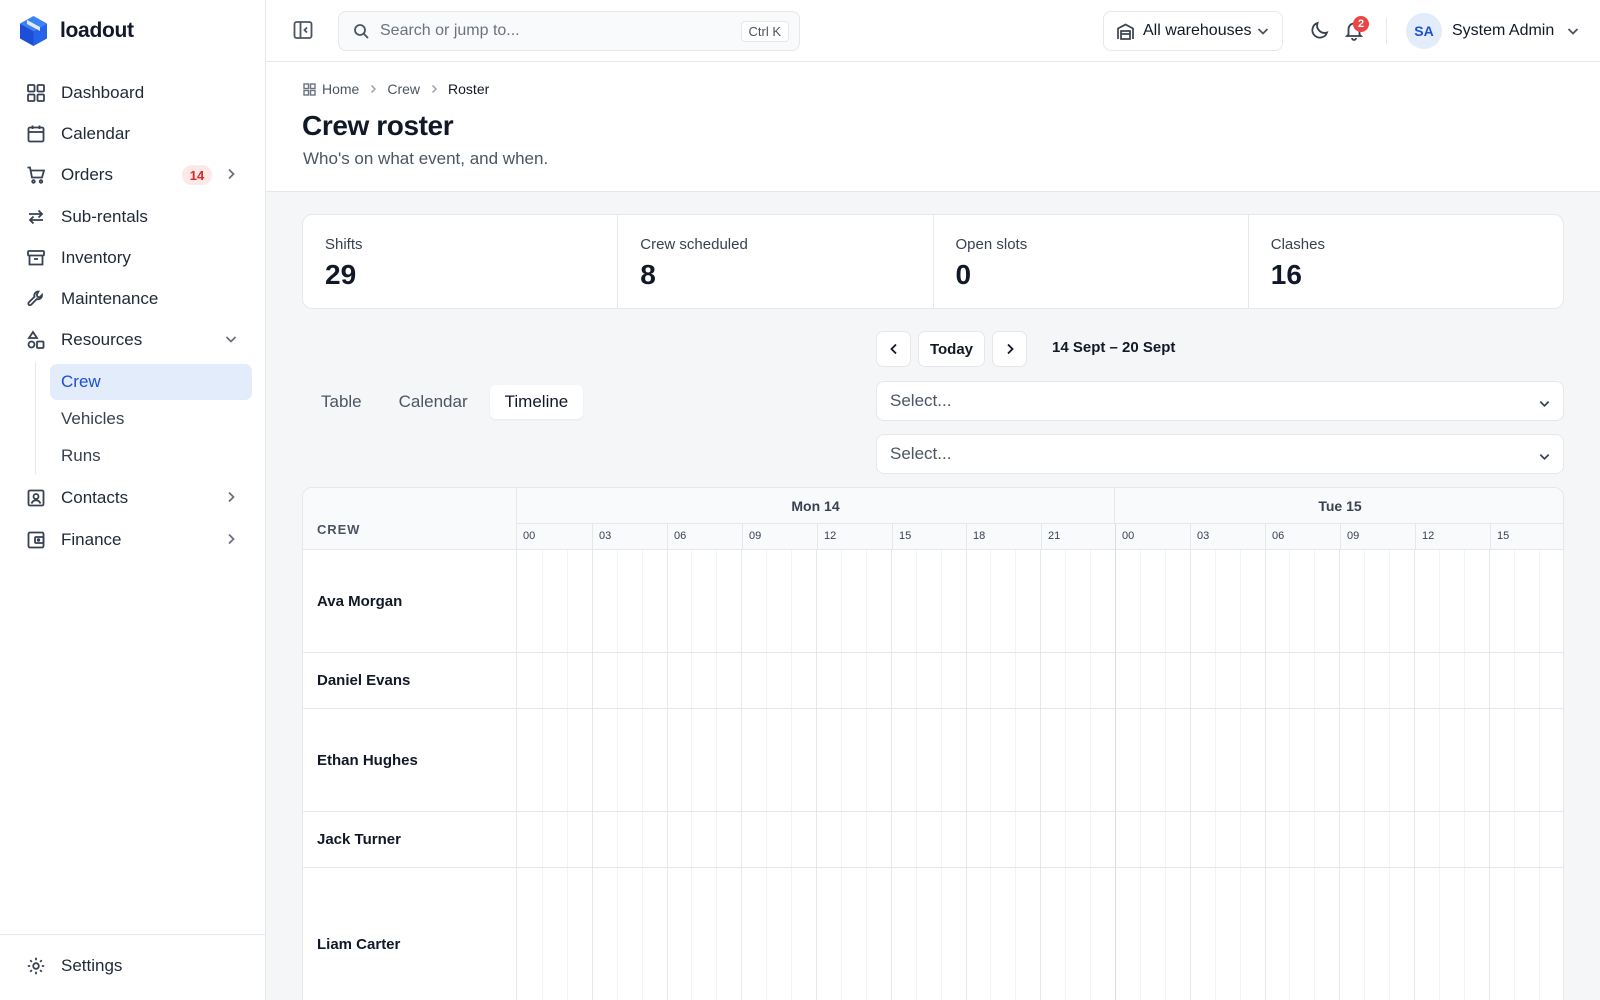  What do you see at coordinates (963, 274) in the screenshot?
I see `stat-value: 0` at bounding box center [963, 274].